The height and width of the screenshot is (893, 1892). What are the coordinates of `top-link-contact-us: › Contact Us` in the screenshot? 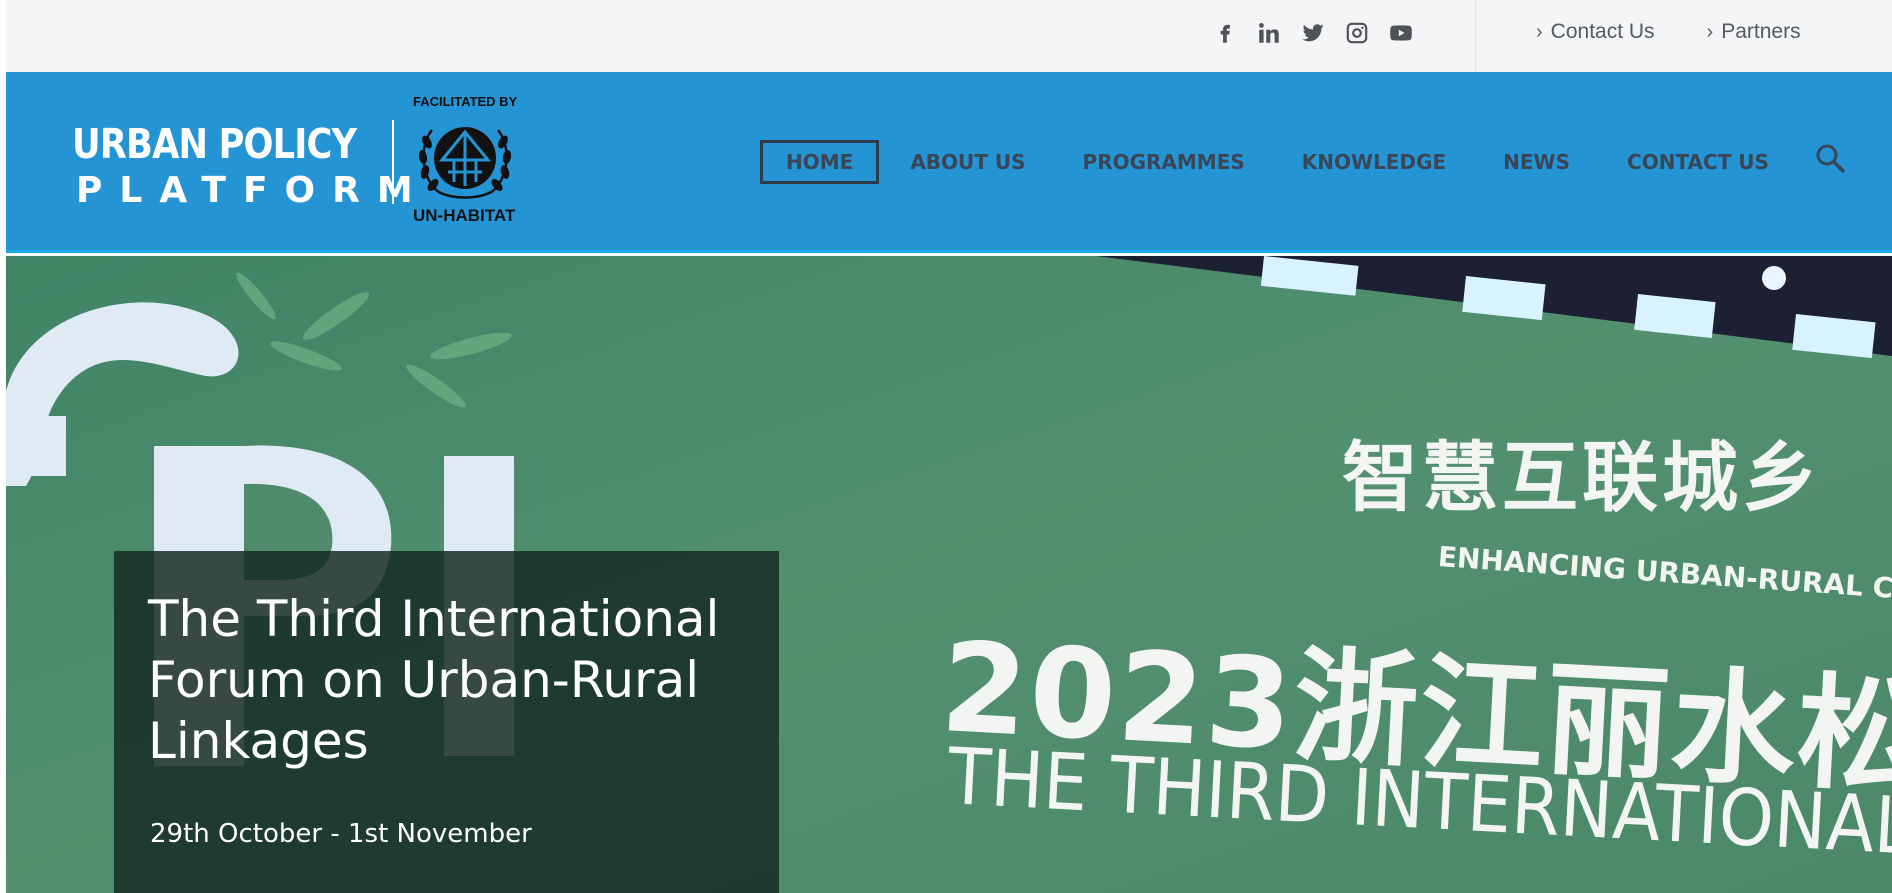 It's located at (1595, 32).